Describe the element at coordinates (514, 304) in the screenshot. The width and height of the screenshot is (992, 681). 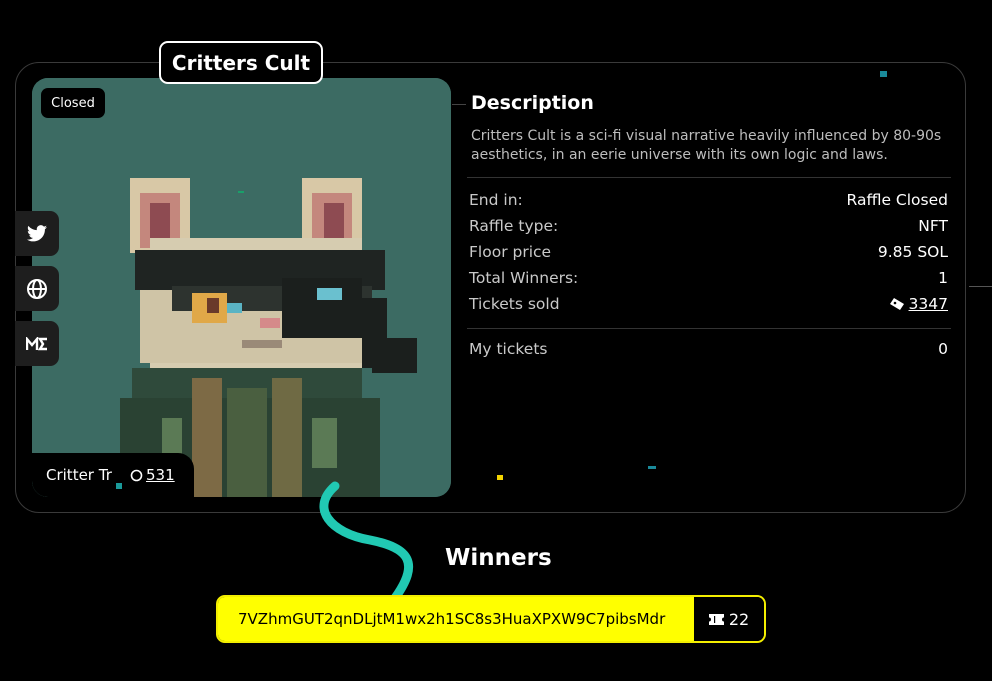
I see `detail-label: Tickets sold` at that location.